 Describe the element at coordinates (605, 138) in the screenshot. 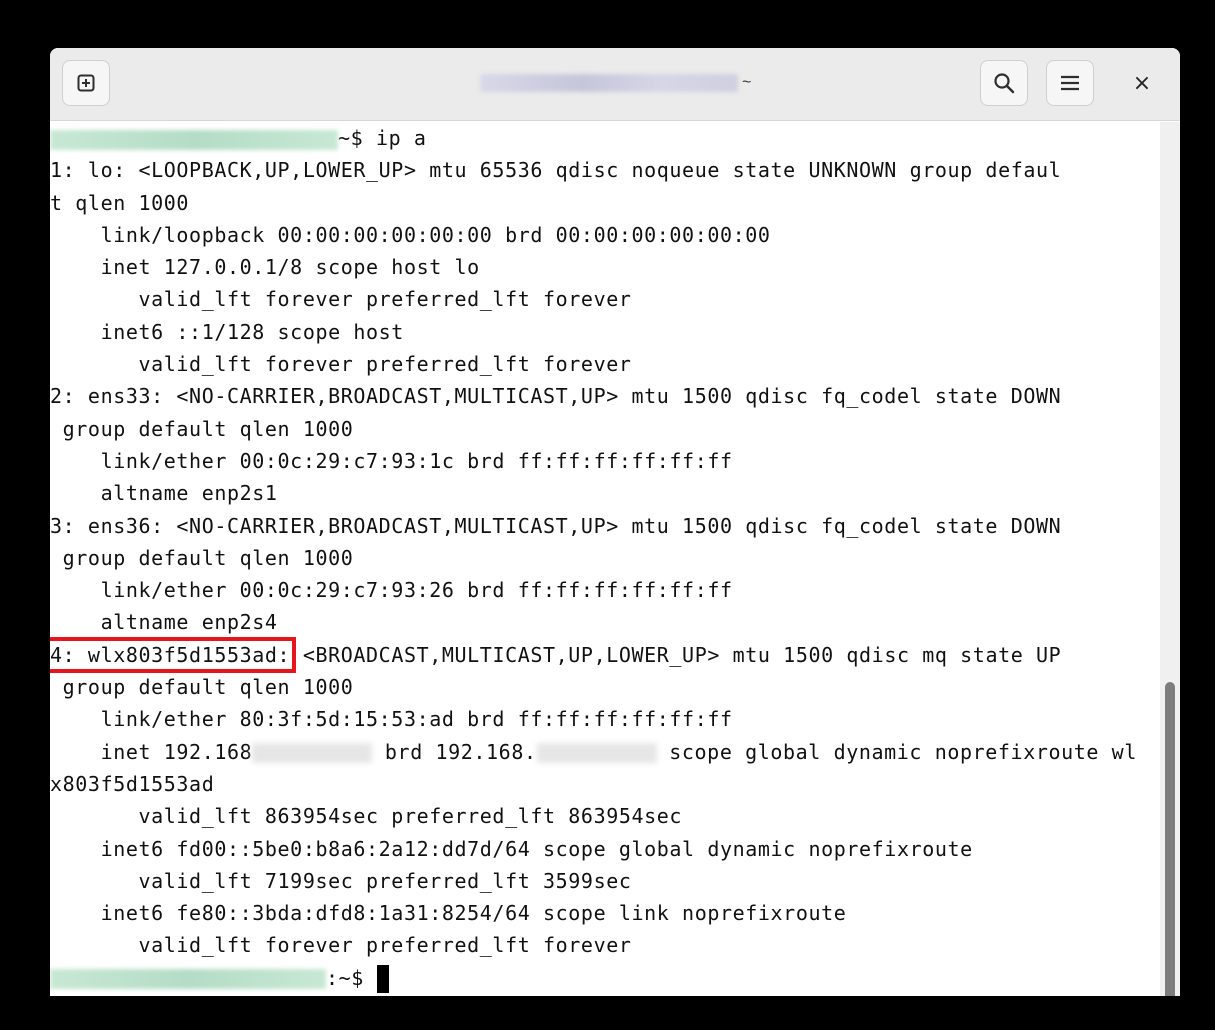

I see `prompt-line: ~$ ip a` at that location.